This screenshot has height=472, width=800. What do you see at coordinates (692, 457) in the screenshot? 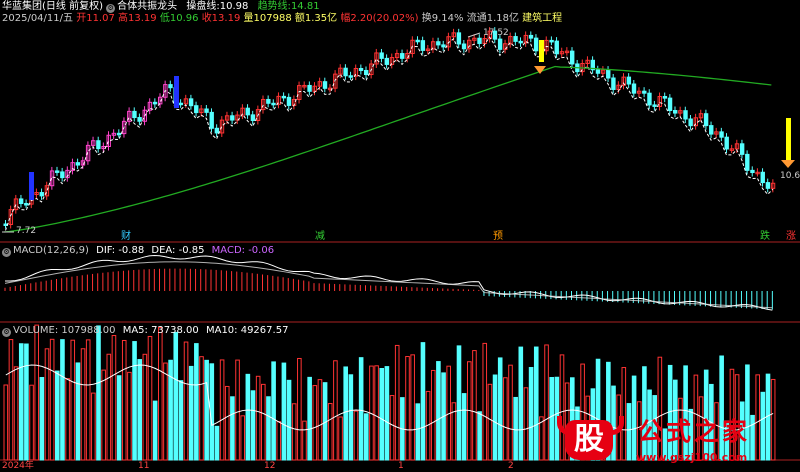
I see `watermark-url: www.gszj100.com` at bounding box center [692, 457].